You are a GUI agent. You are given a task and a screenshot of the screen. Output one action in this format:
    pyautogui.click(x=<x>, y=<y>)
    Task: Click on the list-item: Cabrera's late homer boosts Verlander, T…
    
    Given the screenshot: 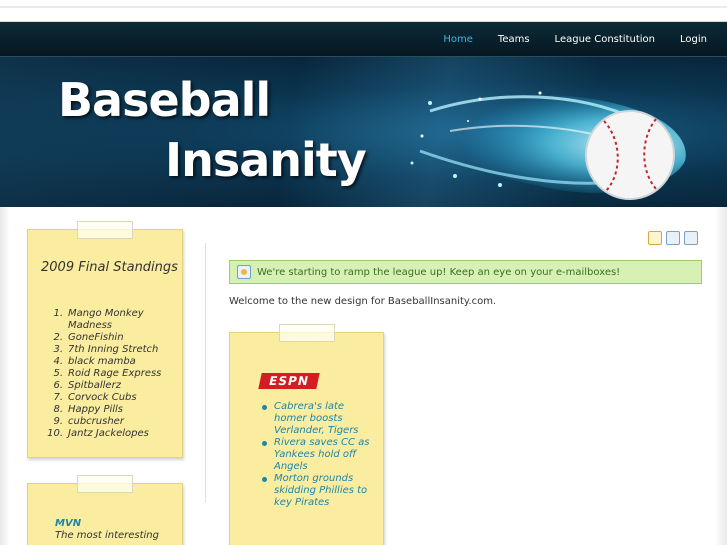 What is the action you would take?
    pyautogui.click(x=318, y=419)
    